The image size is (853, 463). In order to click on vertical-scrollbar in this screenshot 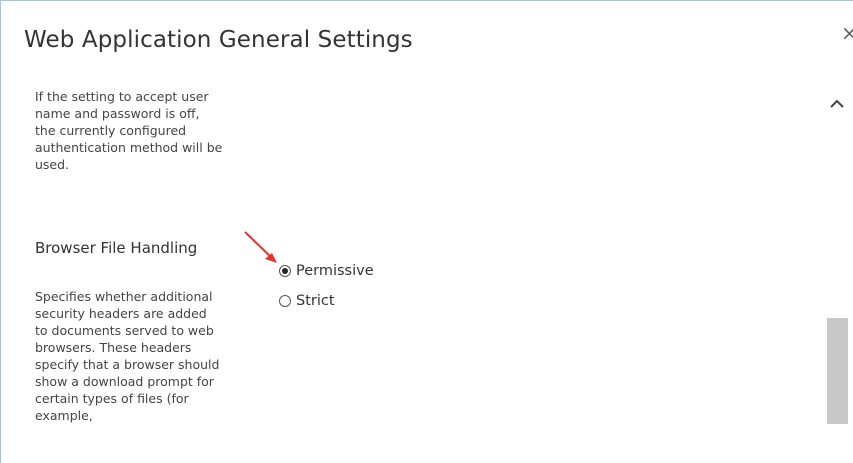, I will do `click(838, 269)`.